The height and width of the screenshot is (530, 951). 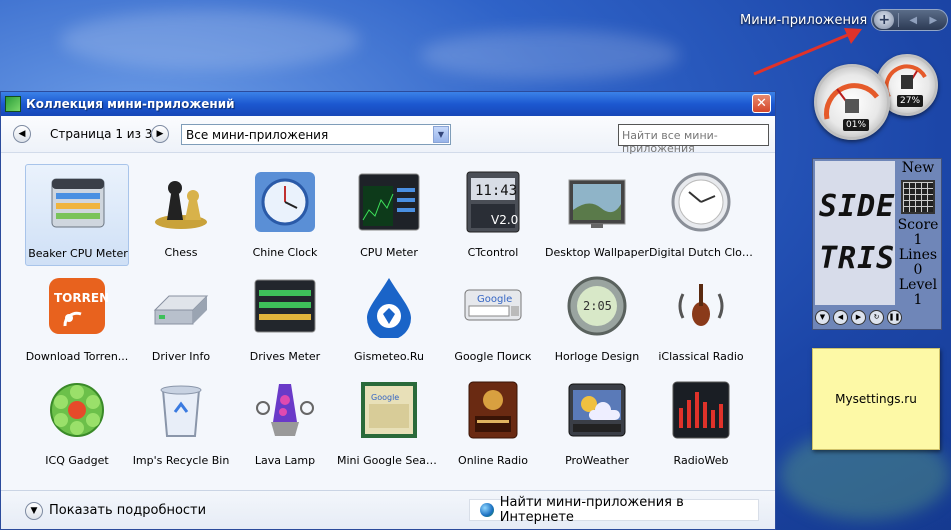 I want to click on category-value: Все мини-приложения, so click(x=257, y=135).